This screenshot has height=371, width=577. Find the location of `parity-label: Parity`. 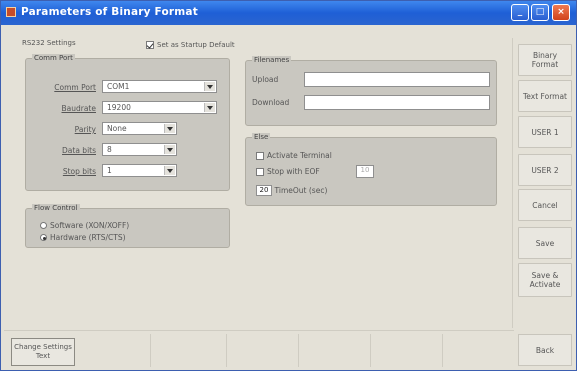

parity-label: Parity is located at coordinates (85, 129).